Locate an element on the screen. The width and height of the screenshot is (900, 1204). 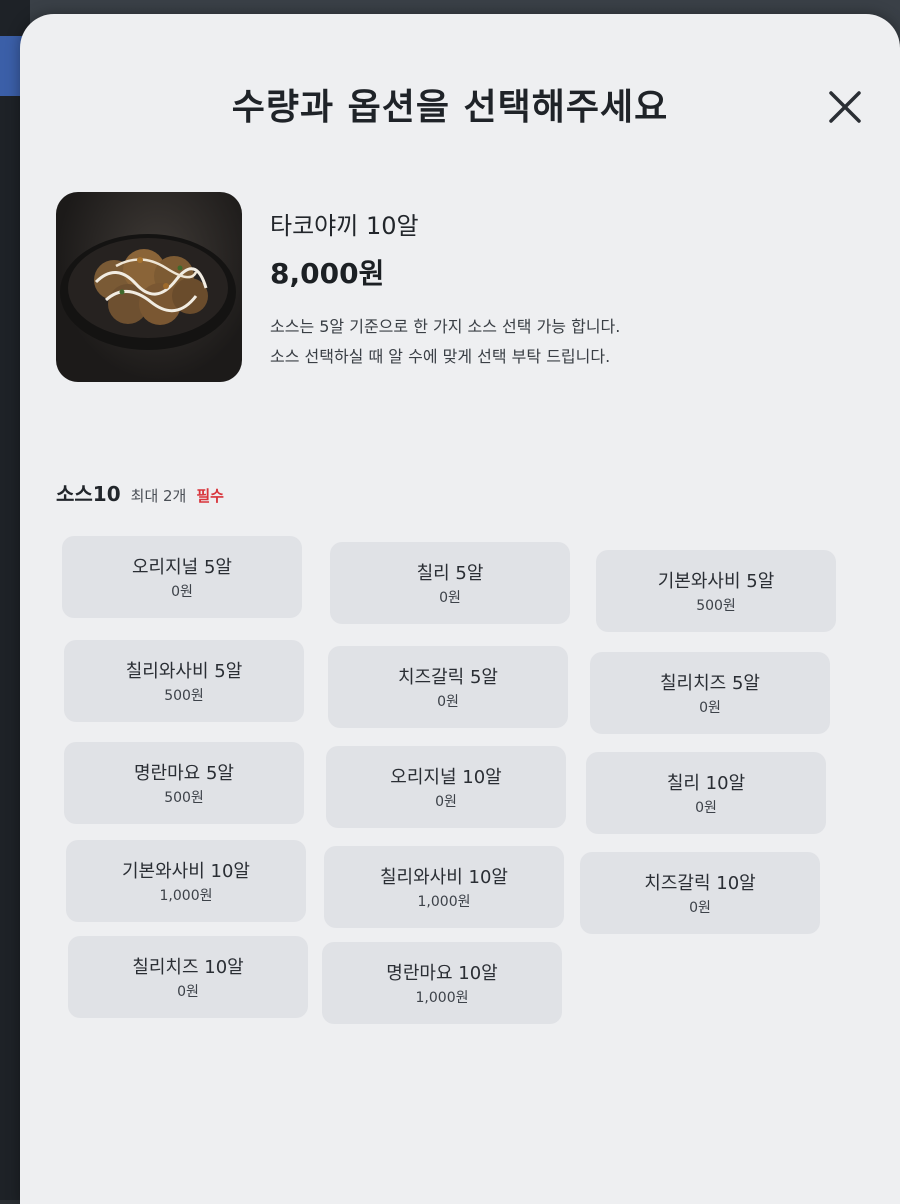
close-icon is located at coordinates (845, 107).